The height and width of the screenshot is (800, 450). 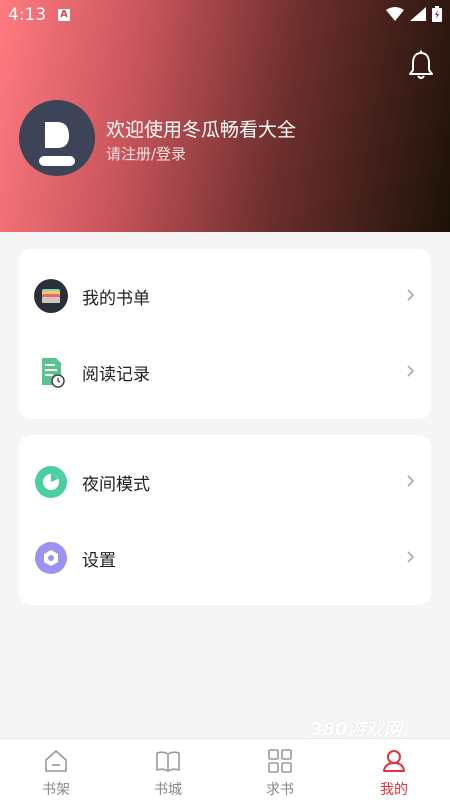 I want to click on tab-bookshelf: 书架, so click(x=56, y=769).